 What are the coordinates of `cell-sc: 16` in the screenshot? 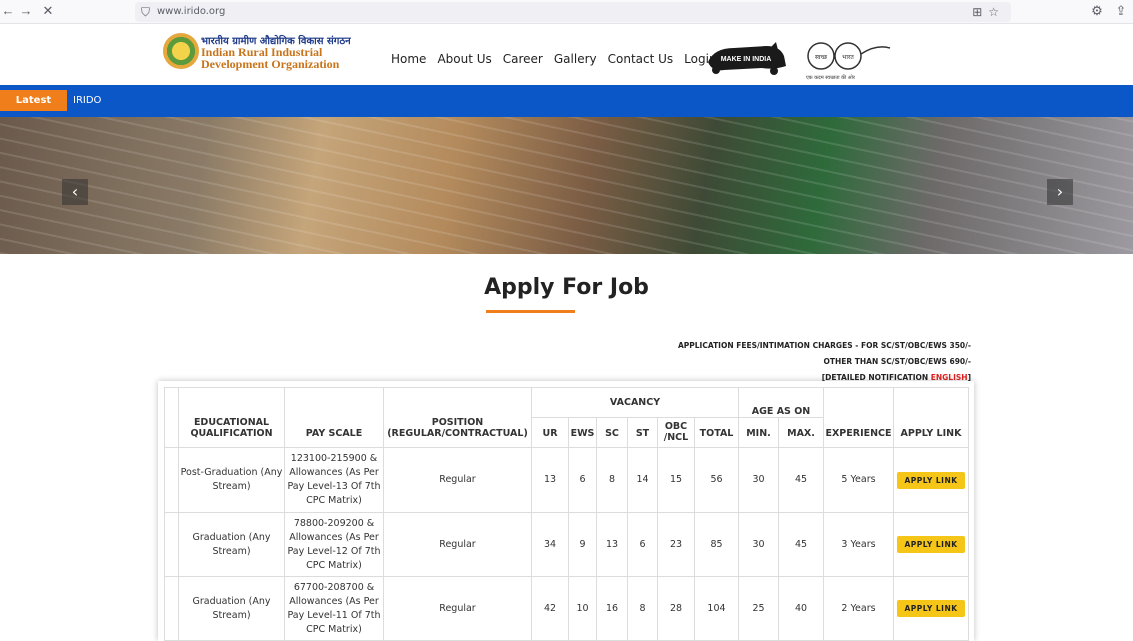 It's located at (612, 608).